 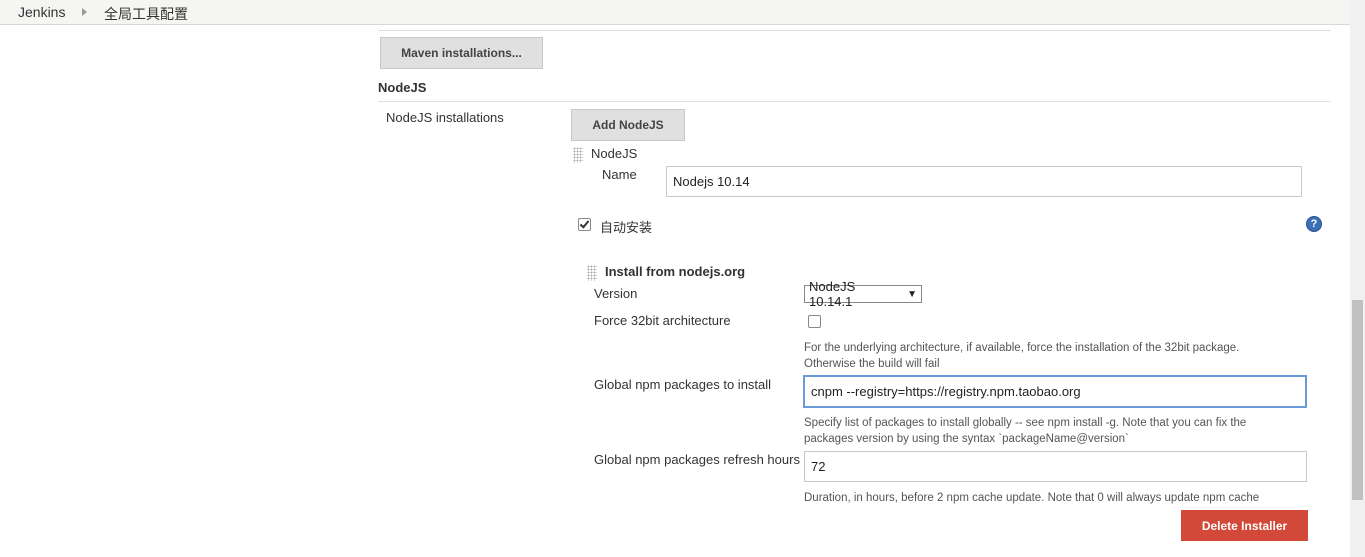 I want to click on refresh-hours-label: Global npm packages refresh hours, so click(x=697, y=459).